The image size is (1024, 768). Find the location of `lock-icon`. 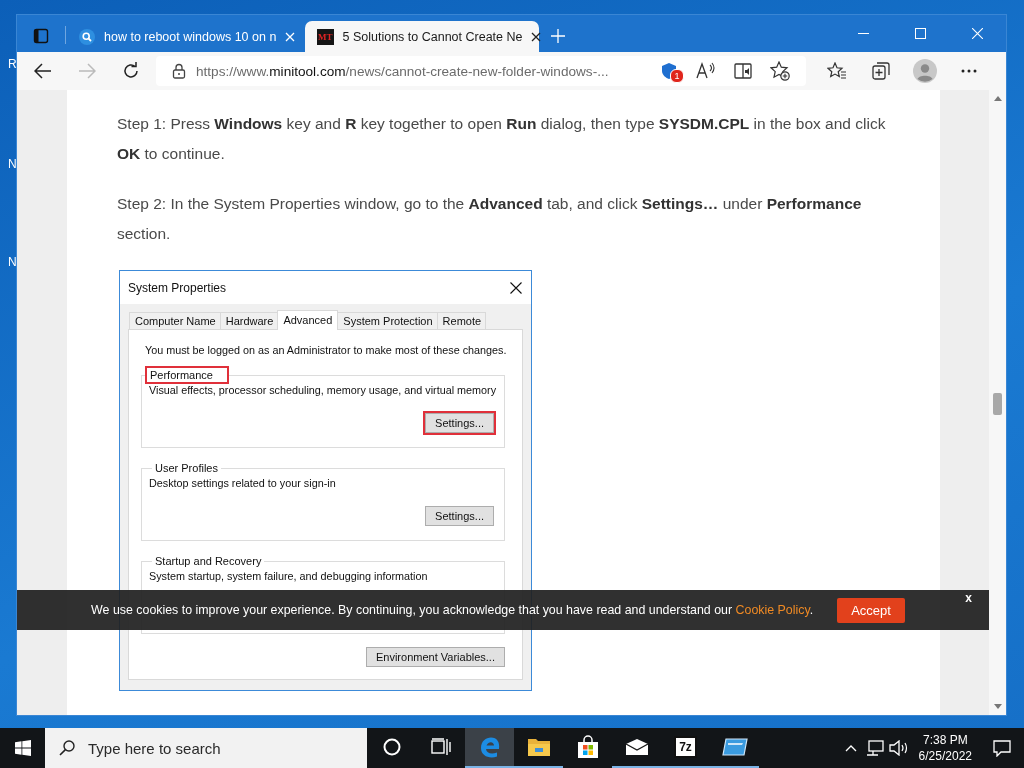

lock-icon is located at coordinates (179, 71).